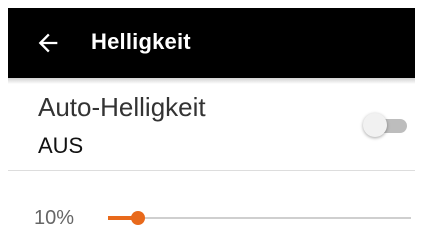 The image size is (429, 252). I want to click on slider-handle, so click(138, 218).